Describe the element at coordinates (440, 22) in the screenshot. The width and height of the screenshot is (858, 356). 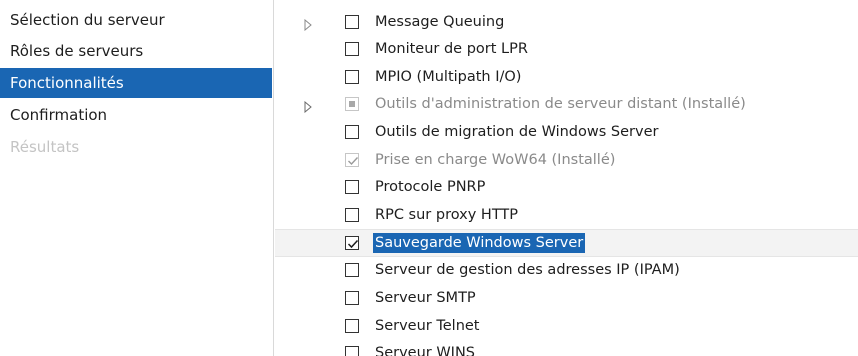
I see `feature-label: Message Queuing` at that location.